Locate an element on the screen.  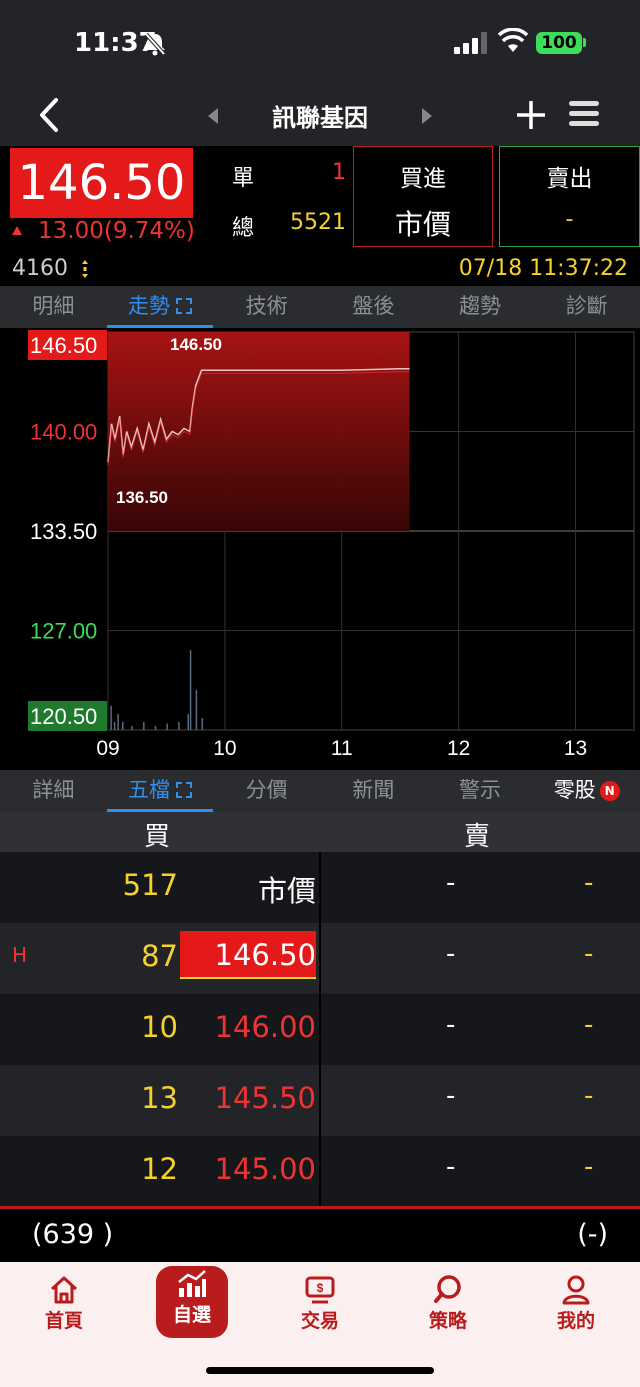
y-axis-labels: 146.50 140.00 133.50 127.00 120.50 is located at coordinates (67, 530).